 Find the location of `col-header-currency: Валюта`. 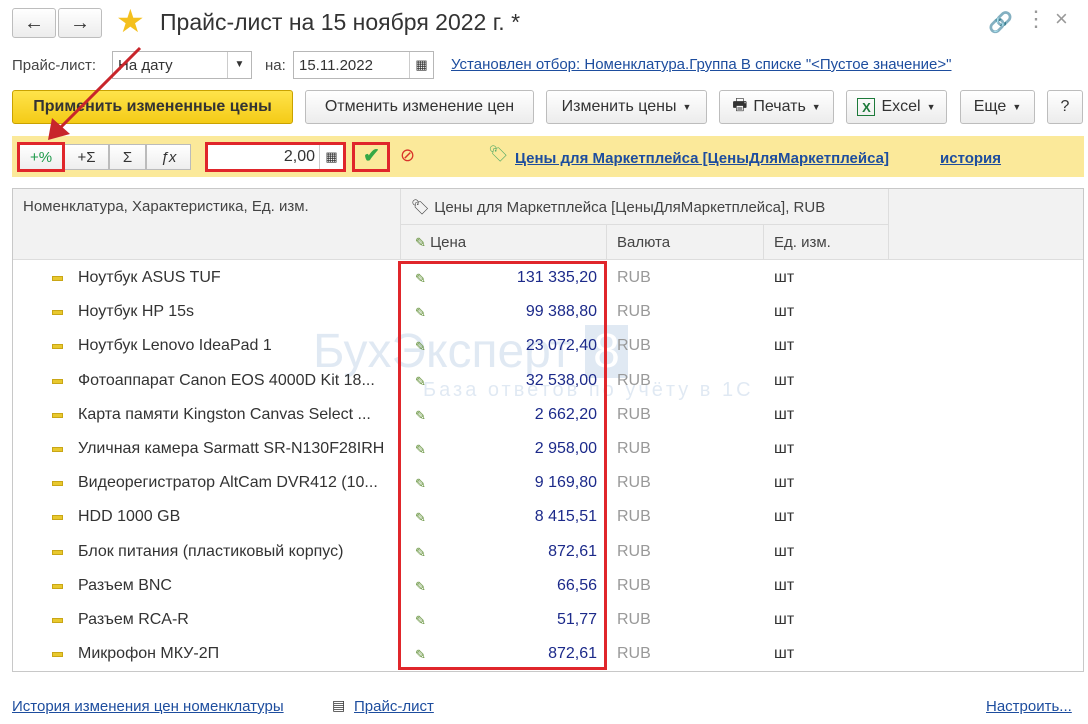

col-header-currency: Валюта is located at coordinates (685, 242).